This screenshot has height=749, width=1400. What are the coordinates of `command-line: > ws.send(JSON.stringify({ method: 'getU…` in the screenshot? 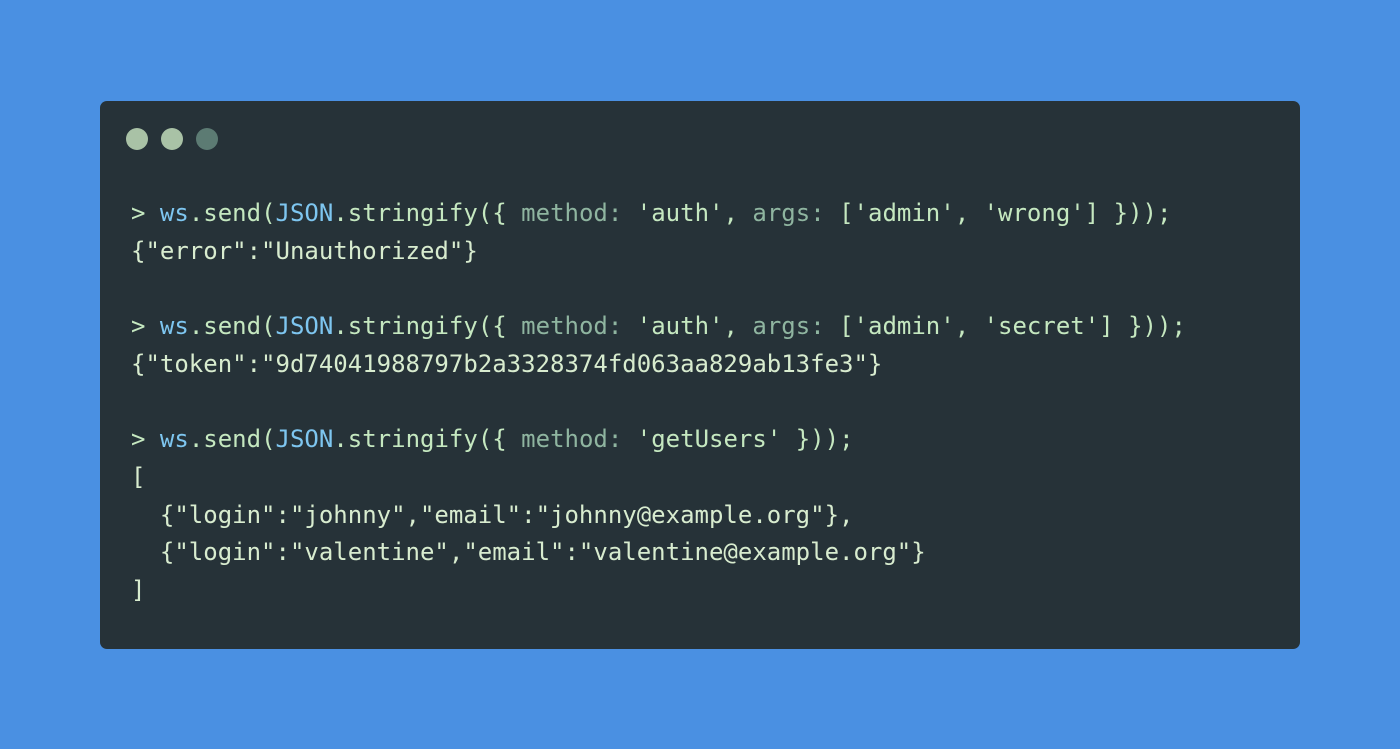 It's located at (492, 439).